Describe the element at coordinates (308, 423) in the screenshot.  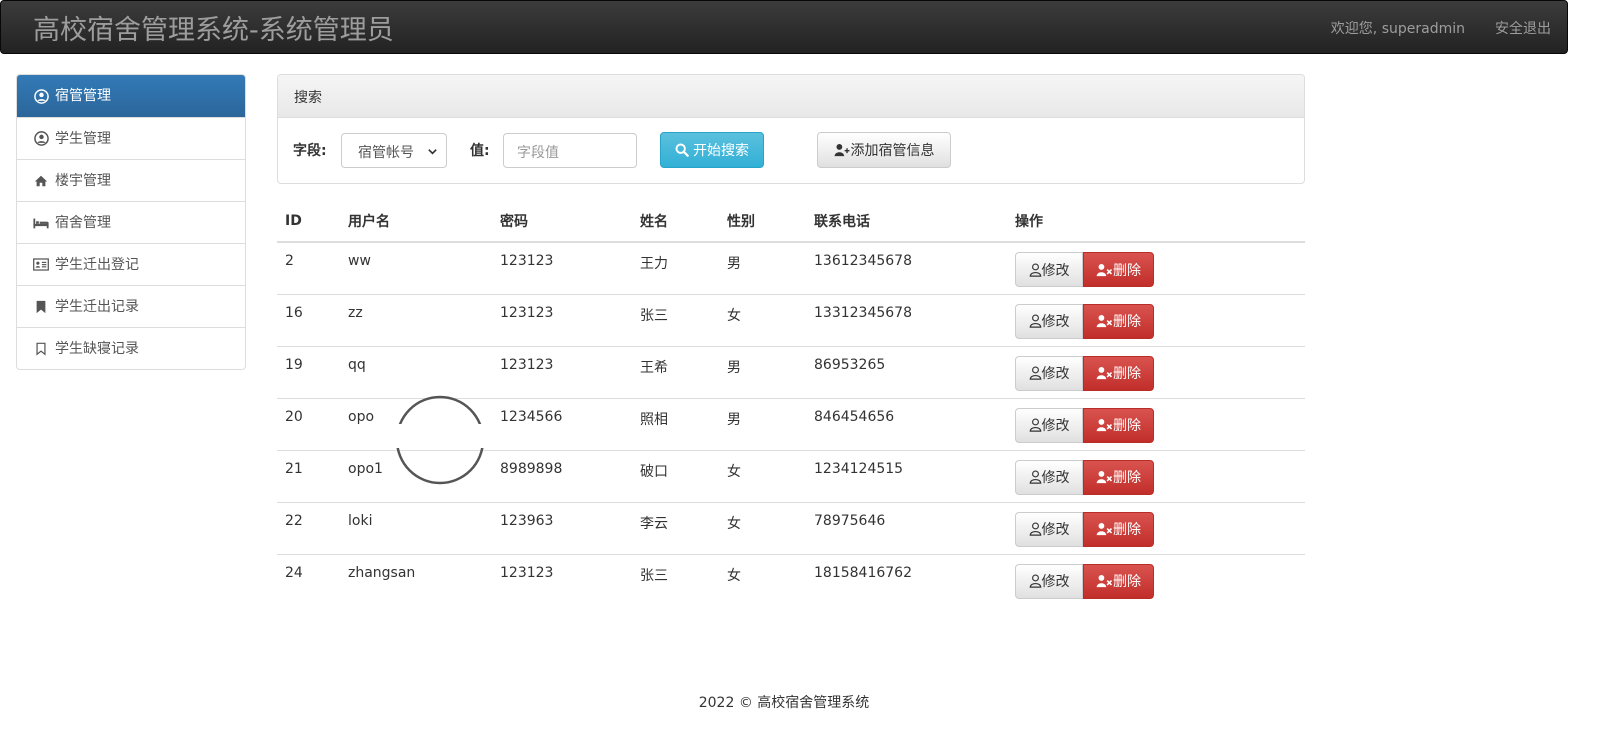
I see `table-cell: 20` at that location.